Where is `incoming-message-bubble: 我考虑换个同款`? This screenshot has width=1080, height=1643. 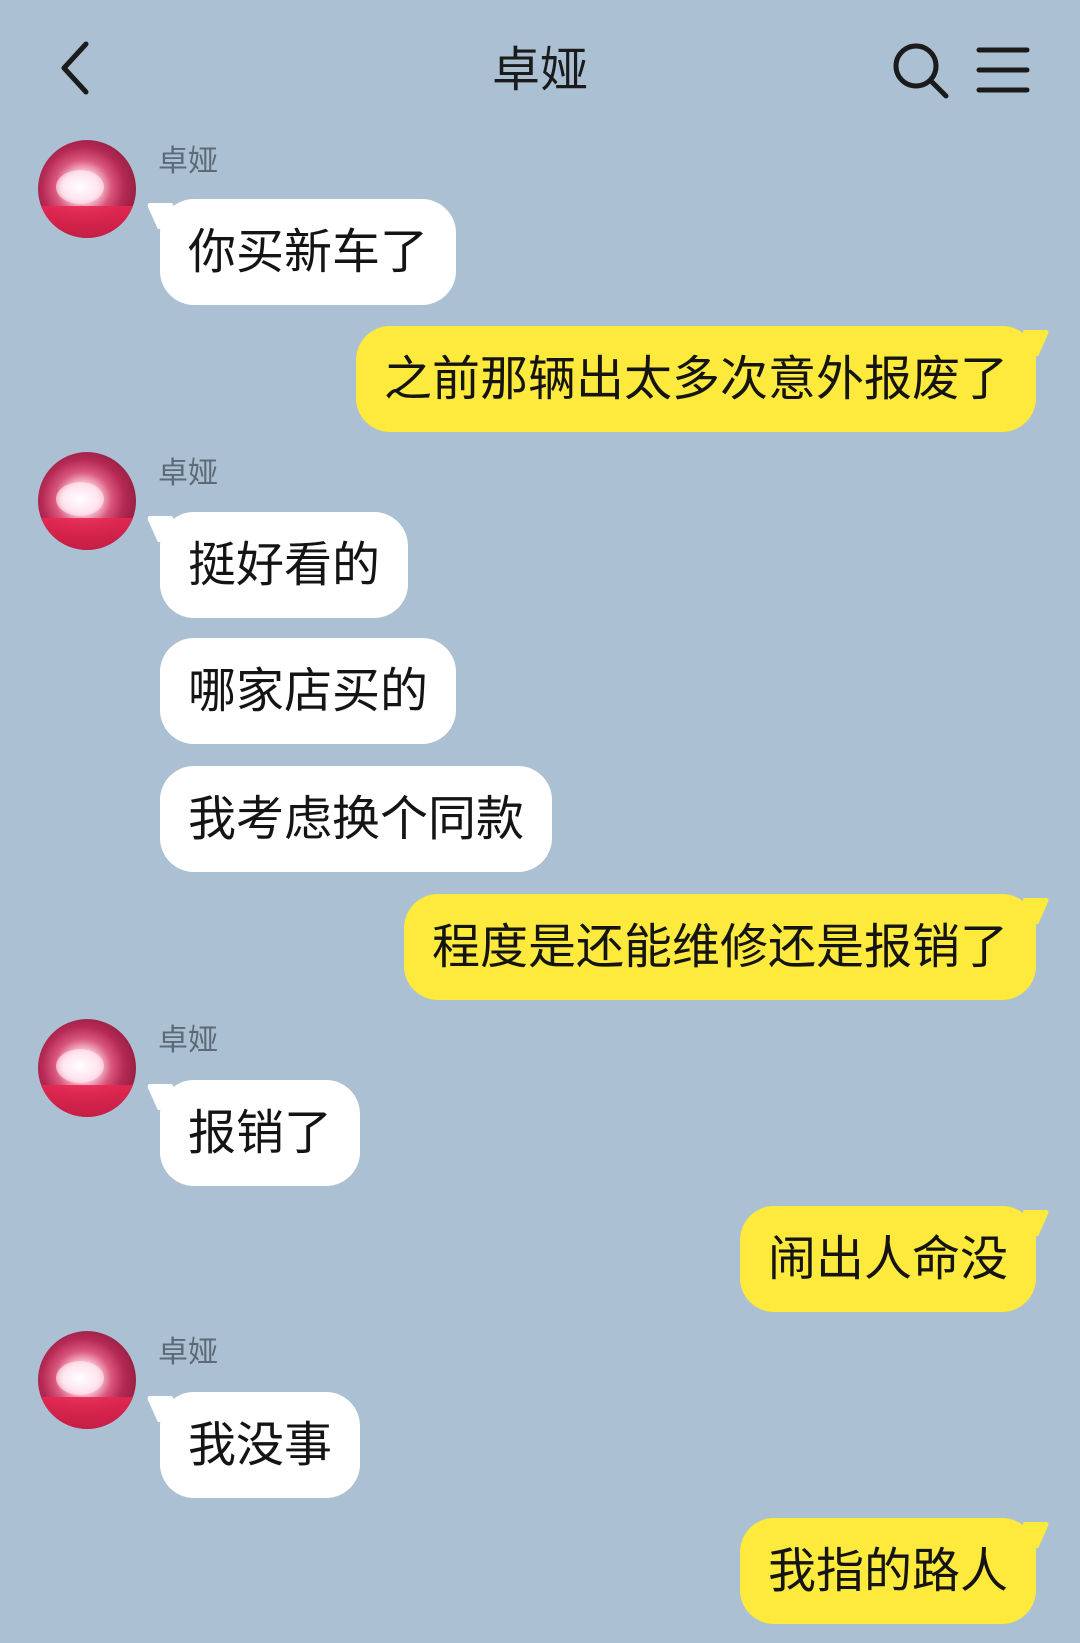 incoming-message-bubble: 我考虑换个同款 is located at coordinates (356, 819).